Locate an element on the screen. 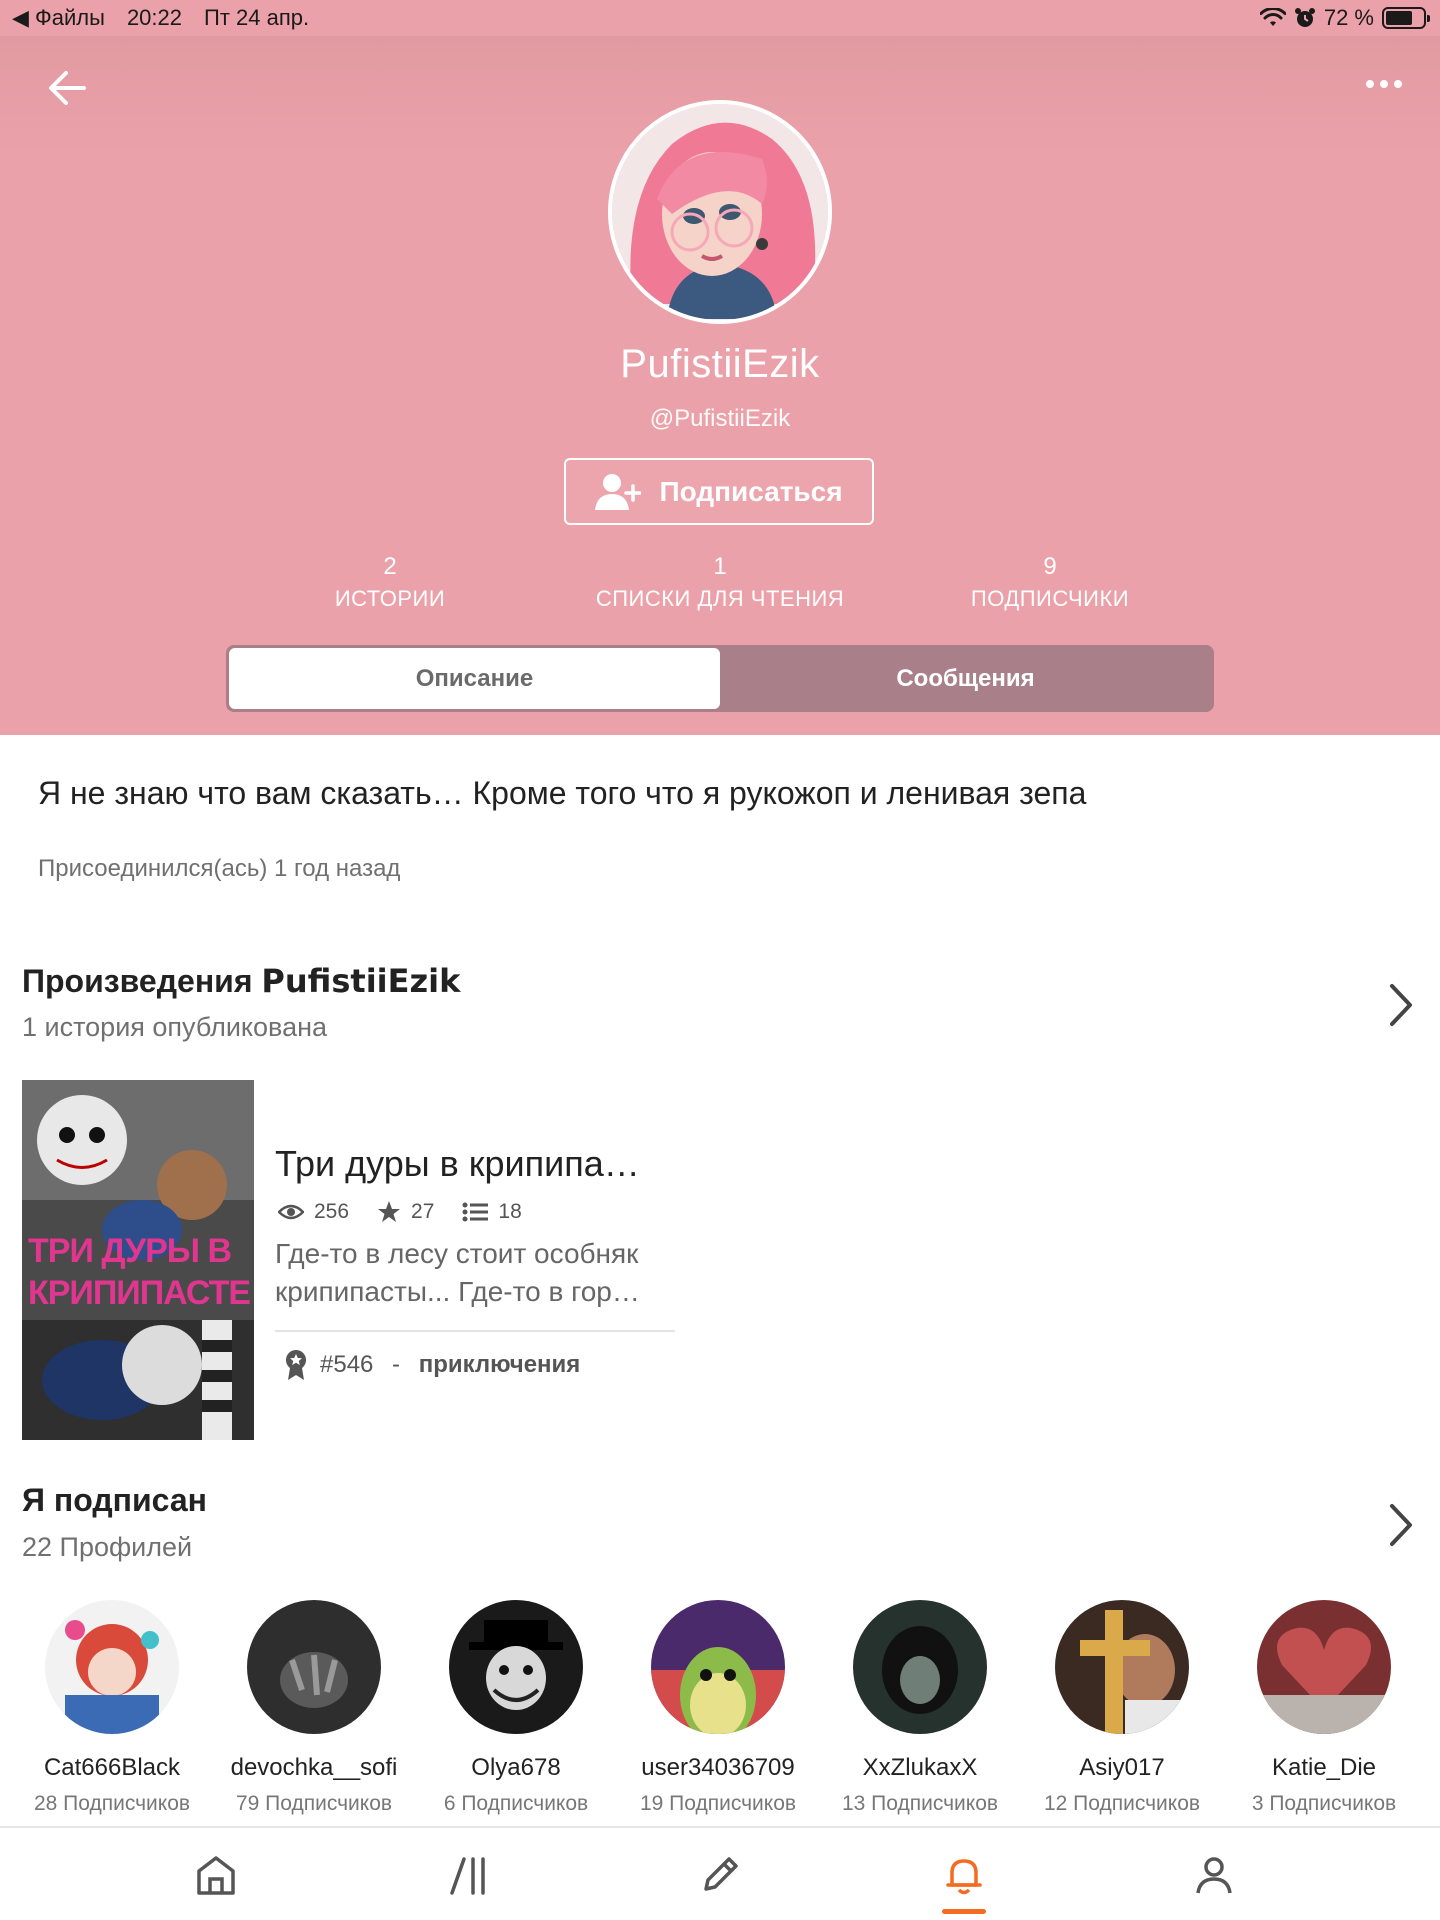 This screenshot has width=1440, height=1920. following-name: Cat666Black is located at coordinates (112, 1767).